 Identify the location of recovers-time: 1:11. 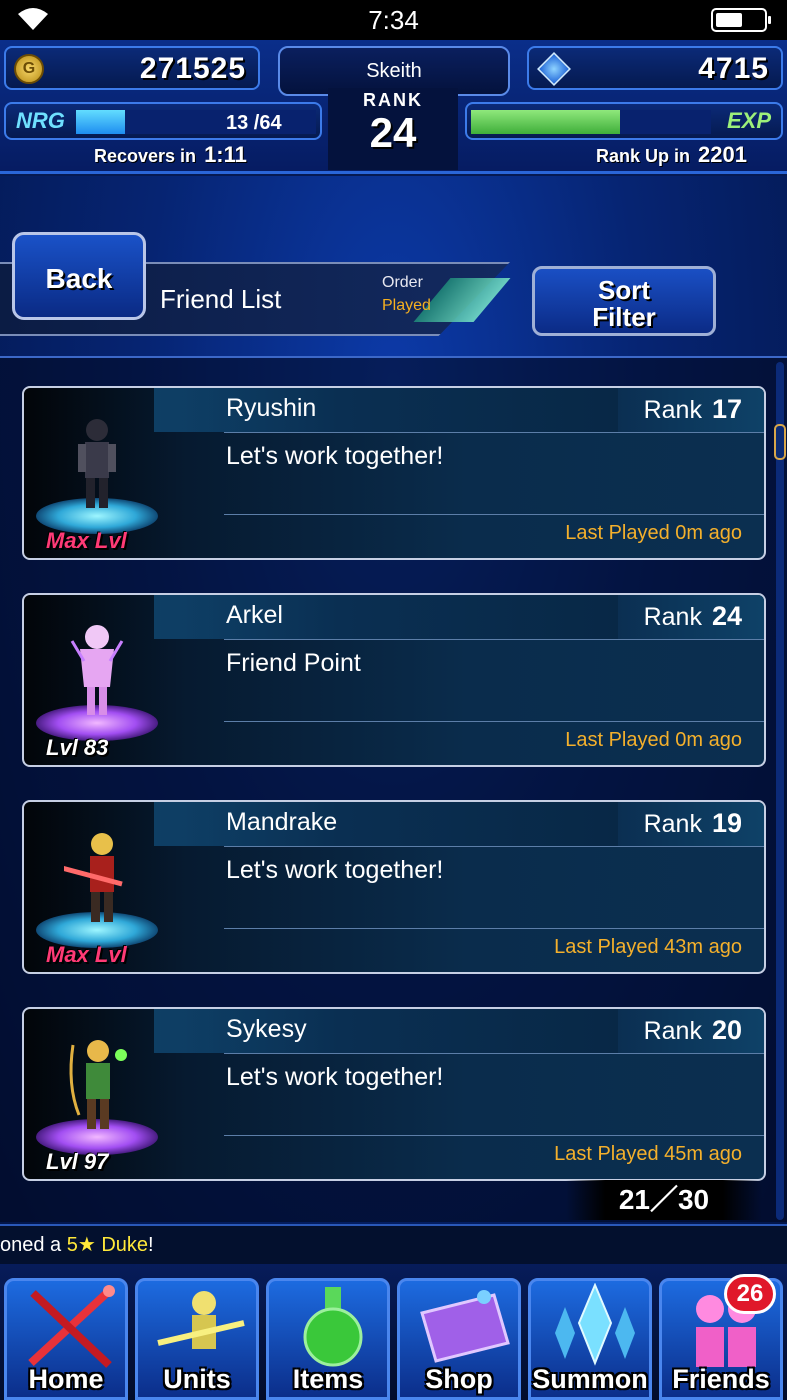
(225, 154).